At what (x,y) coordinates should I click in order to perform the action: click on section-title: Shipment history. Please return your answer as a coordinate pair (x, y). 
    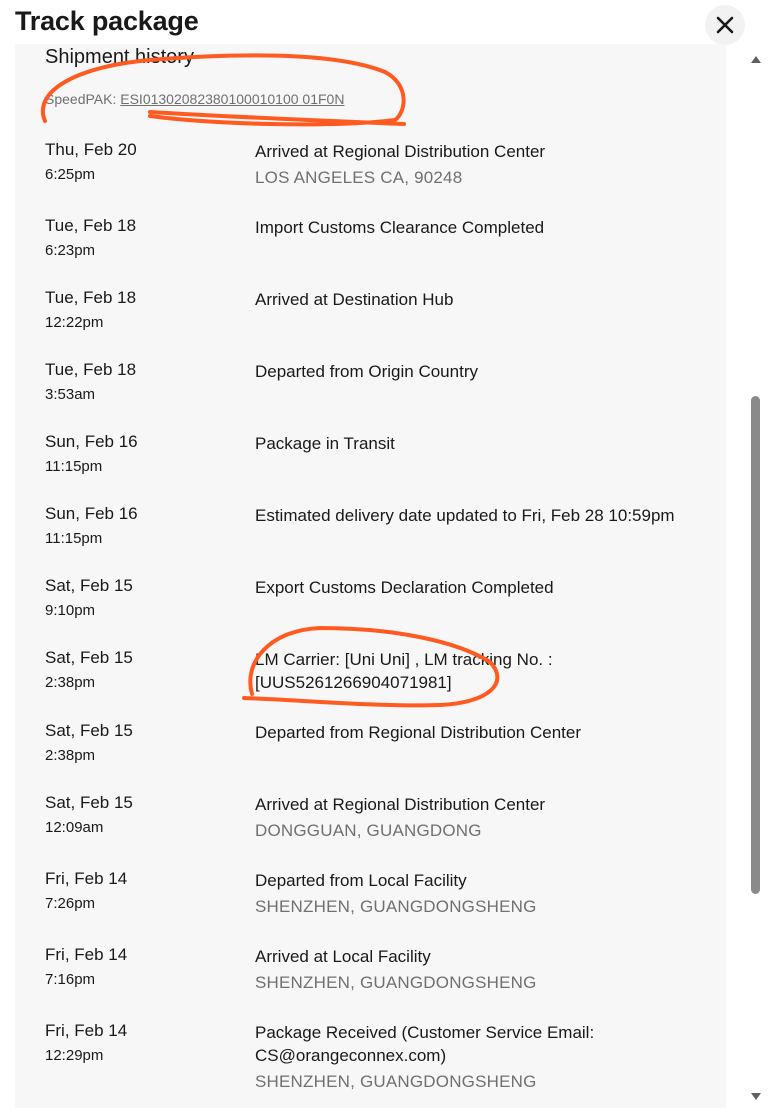
    Looking at the image, I should click on (119, 57).